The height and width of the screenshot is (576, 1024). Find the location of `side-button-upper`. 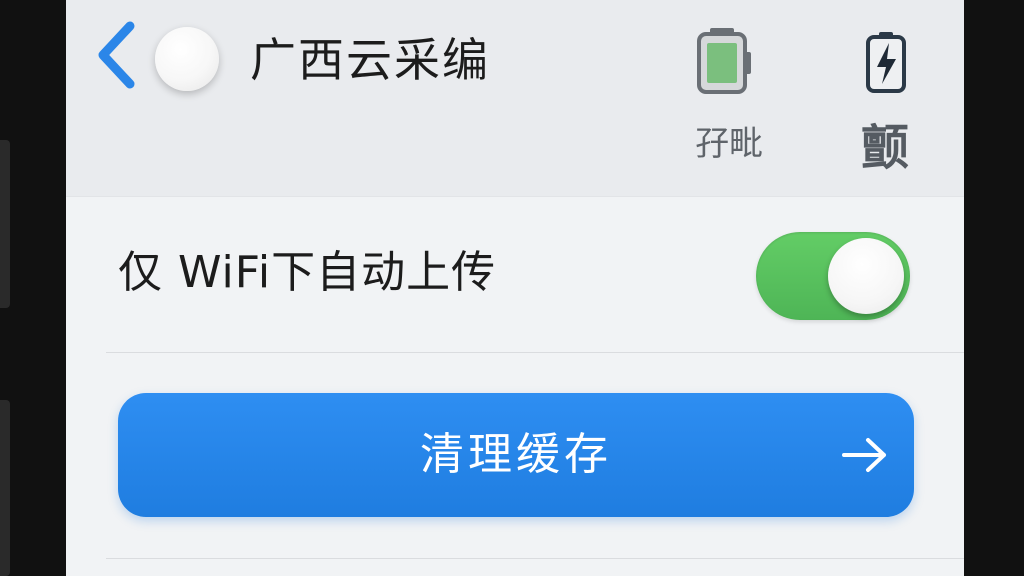

side-button-upper is located at coordinates (5, 224).